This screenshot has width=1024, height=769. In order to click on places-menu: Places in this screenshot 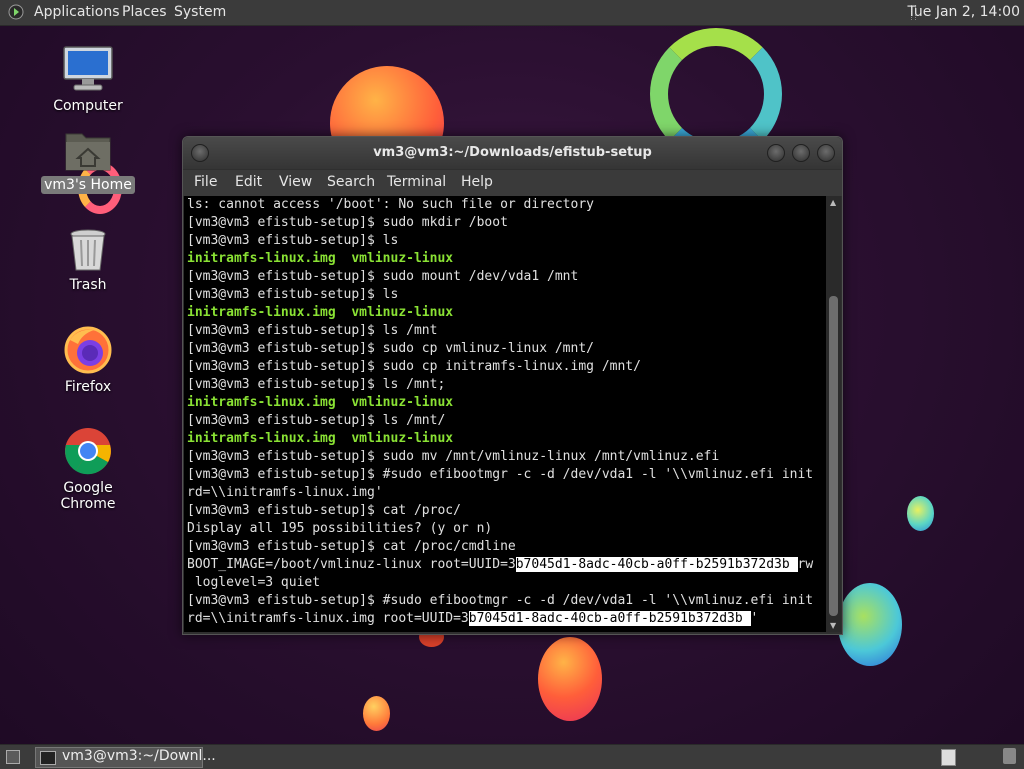, I will do `click(144, 12)`.